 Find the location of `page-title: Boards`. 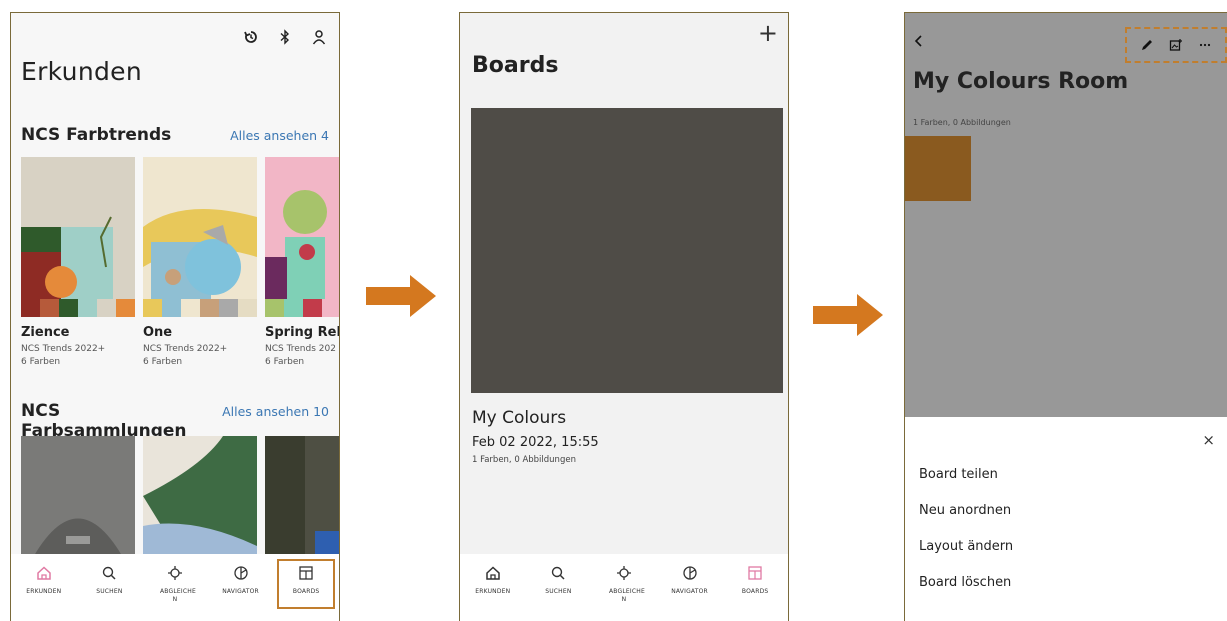

page-title: Boards is located at coordinates (515, 65).